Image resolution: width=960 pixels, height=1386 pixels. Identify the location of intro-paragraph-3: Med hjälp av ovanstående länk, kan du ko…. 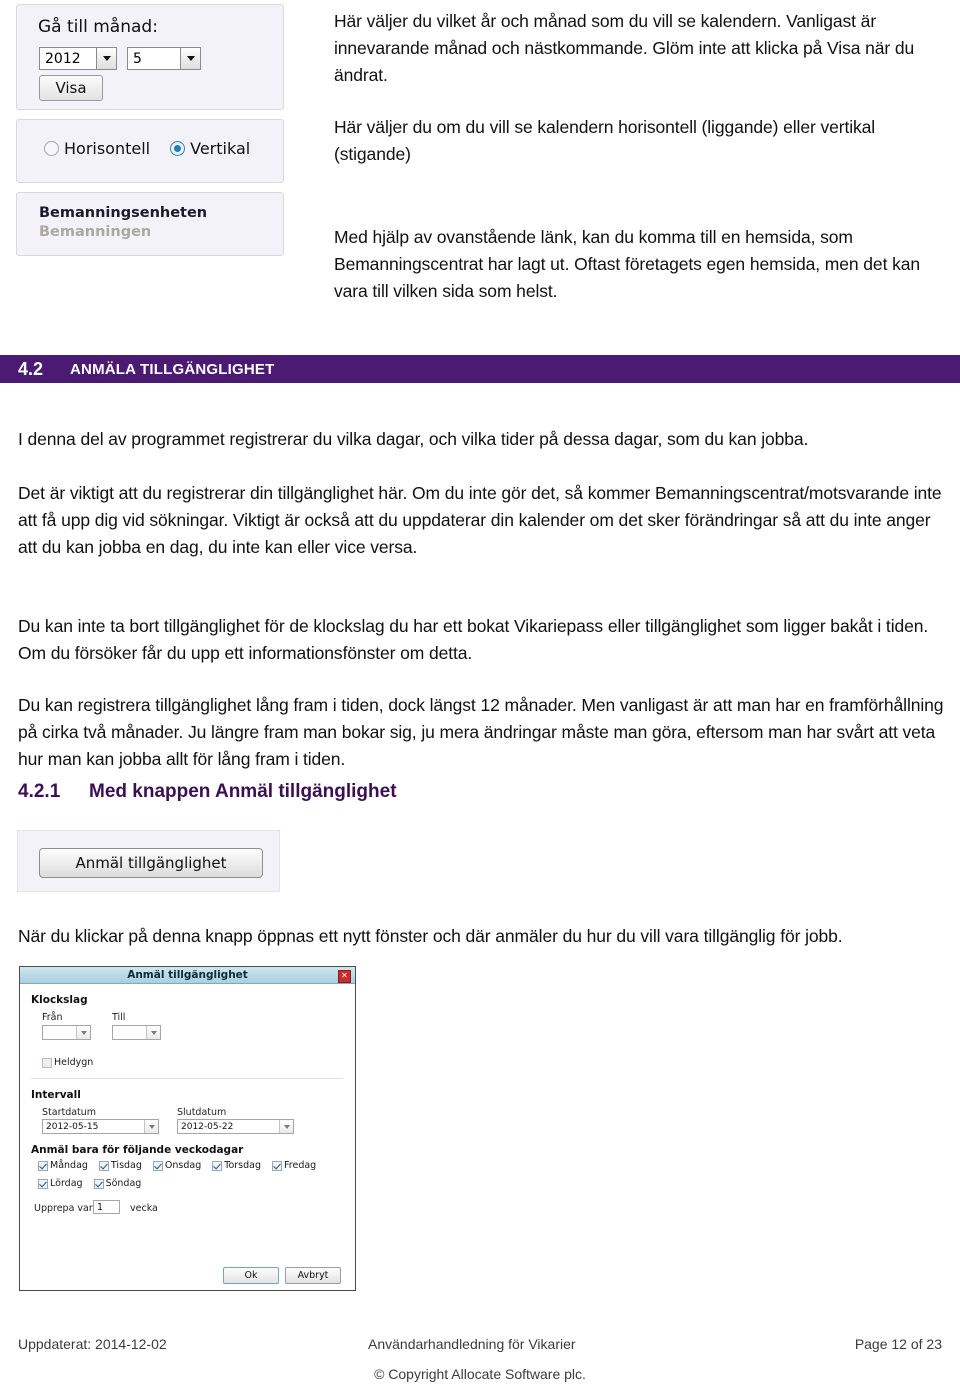
(627, 264).